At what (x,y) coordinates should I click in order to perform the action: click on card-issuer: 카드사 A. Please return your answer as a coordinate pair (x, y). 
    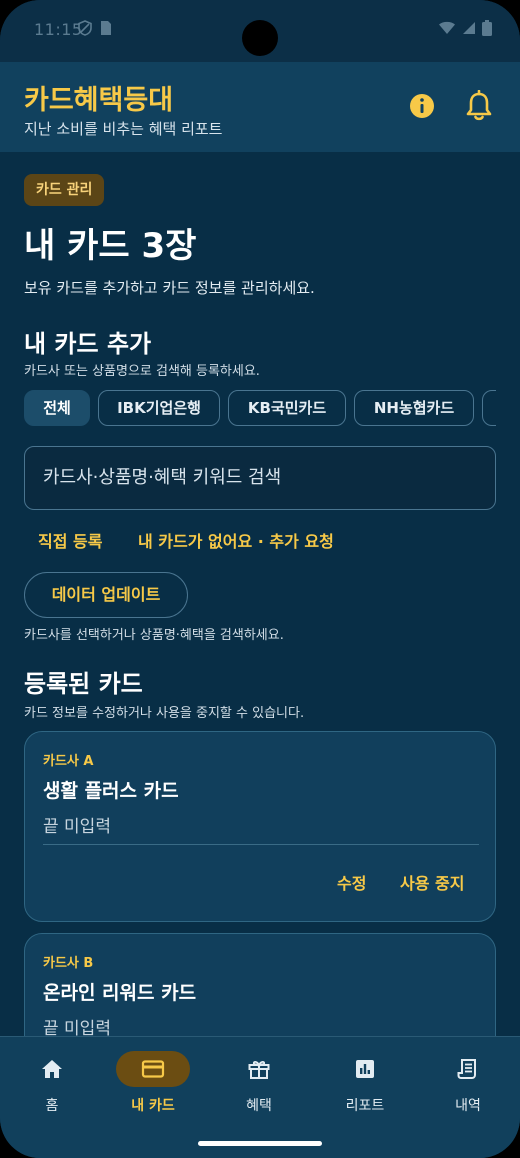
    Looking at the image, I should click on (68, 761).